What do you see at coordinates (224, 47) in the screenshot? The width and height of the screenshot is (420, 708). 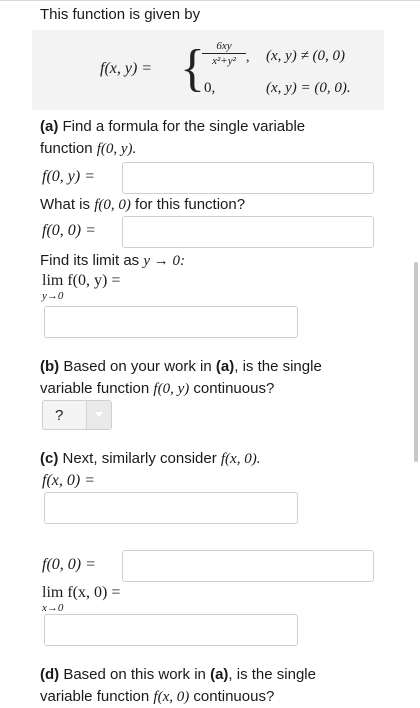 I see `fraction-numerator: 6xy` at bounding box center [224, 47].